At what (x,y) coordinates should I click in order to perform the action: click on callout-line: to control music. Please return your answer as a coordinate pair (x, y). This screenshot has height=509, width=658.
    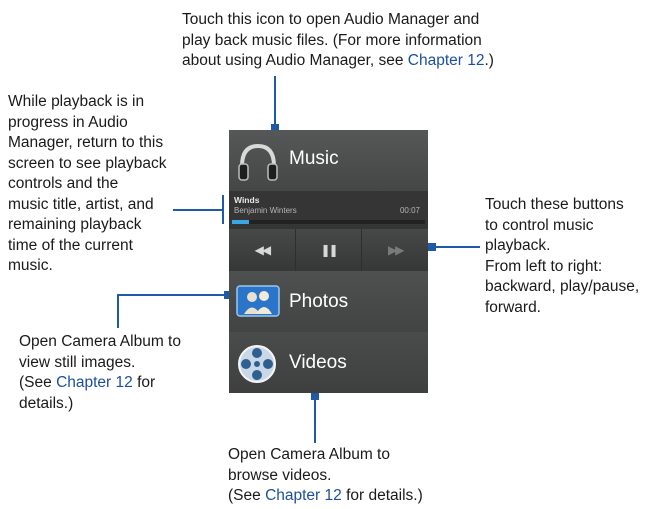
    Looking at the image, I should click on (539, 225).